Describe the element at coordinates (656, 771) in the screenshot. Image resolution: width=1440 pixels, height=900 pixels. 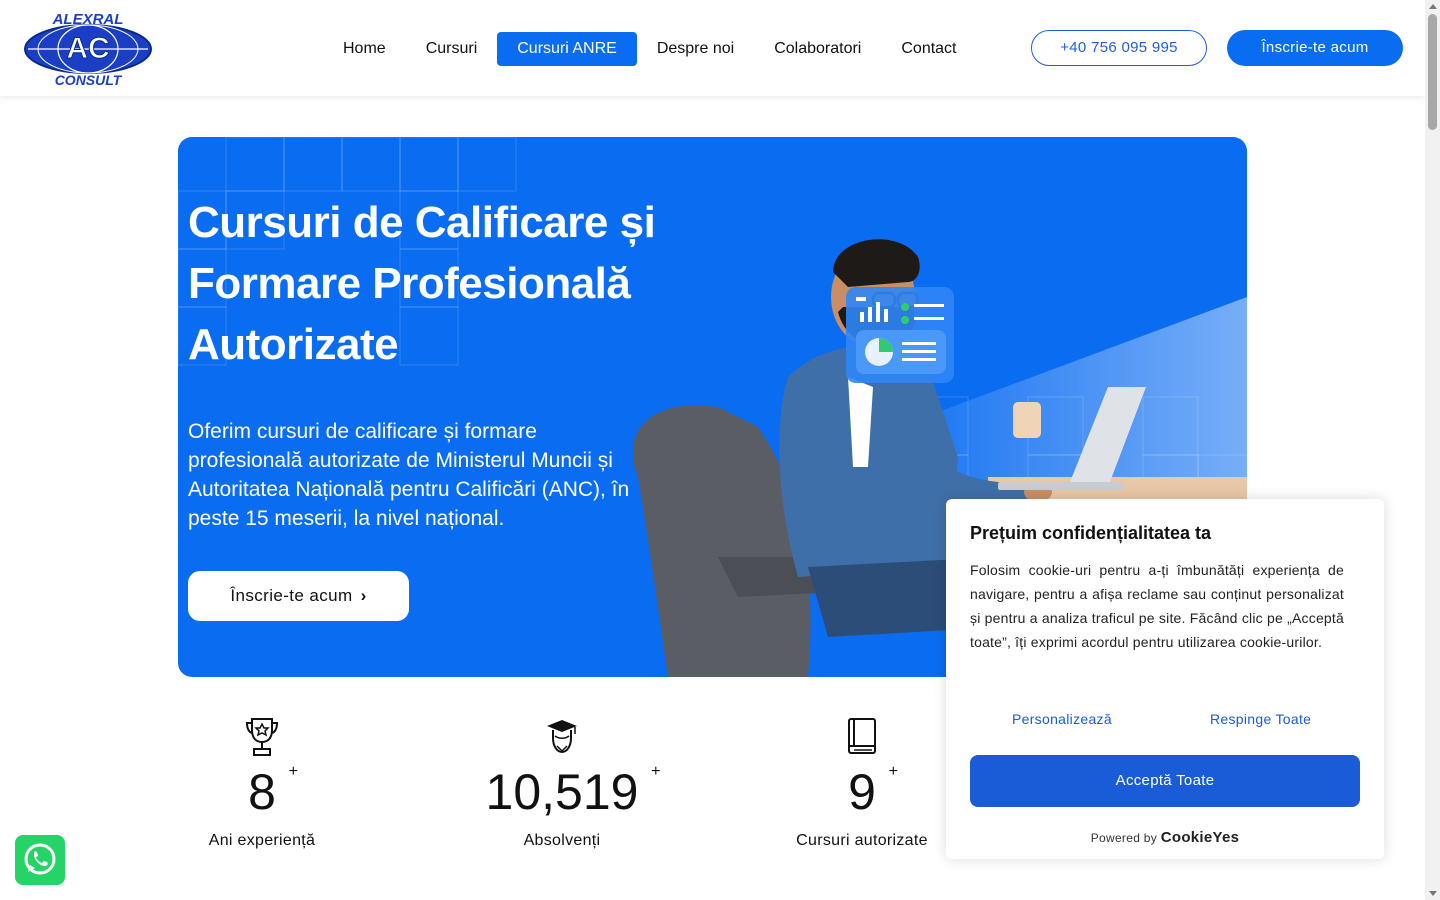
I see `stat-graduates-plus: +` at that location.